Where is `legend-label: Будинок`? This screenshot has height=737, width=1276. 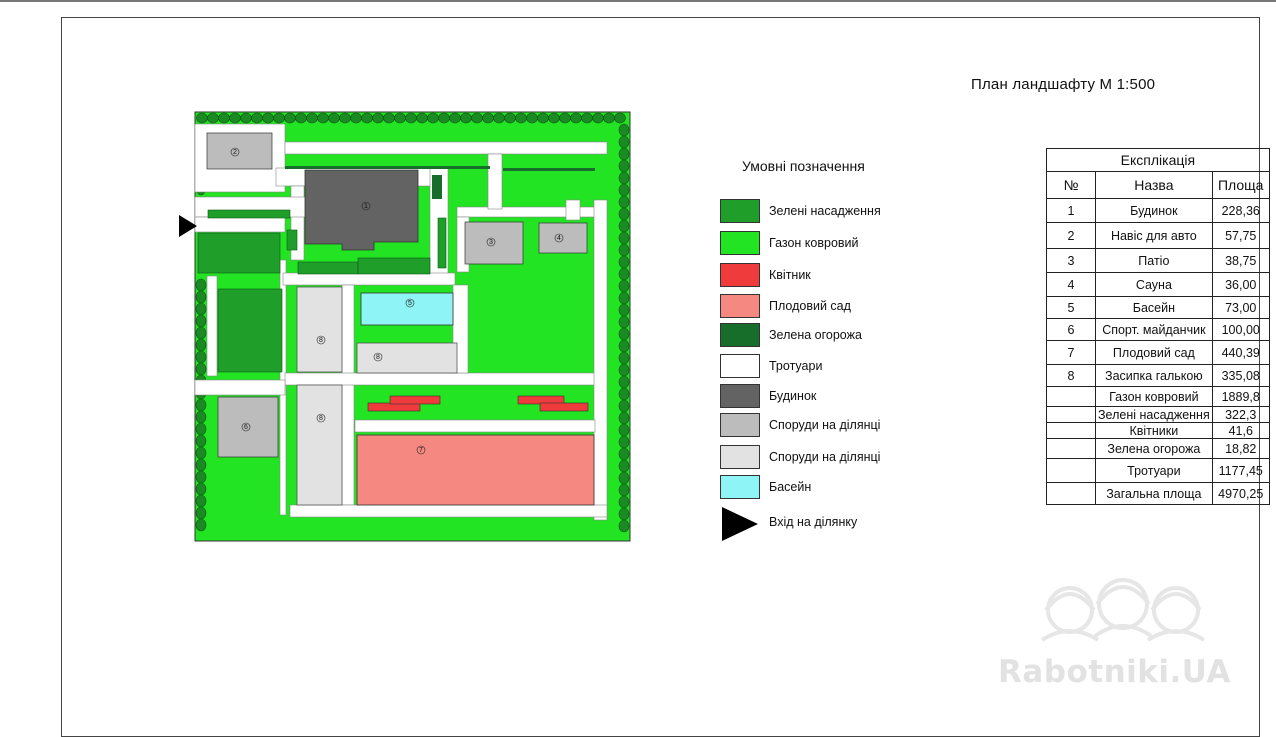 legend-label: Будинок is located at coordinates (793, 396).